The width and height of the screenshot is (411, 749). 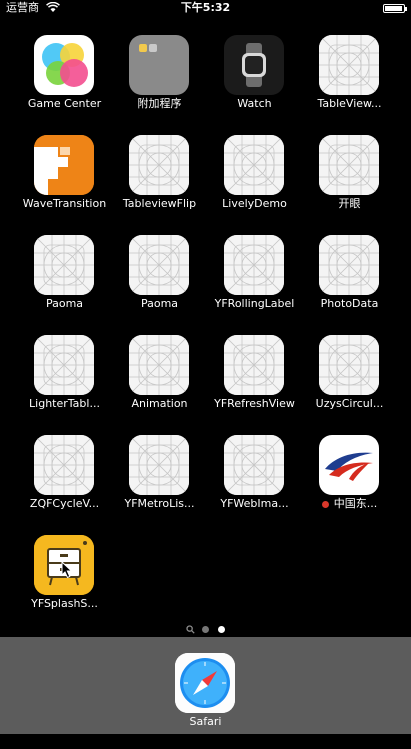 I want to click on game-center-icon, so click(x=64, y=65).